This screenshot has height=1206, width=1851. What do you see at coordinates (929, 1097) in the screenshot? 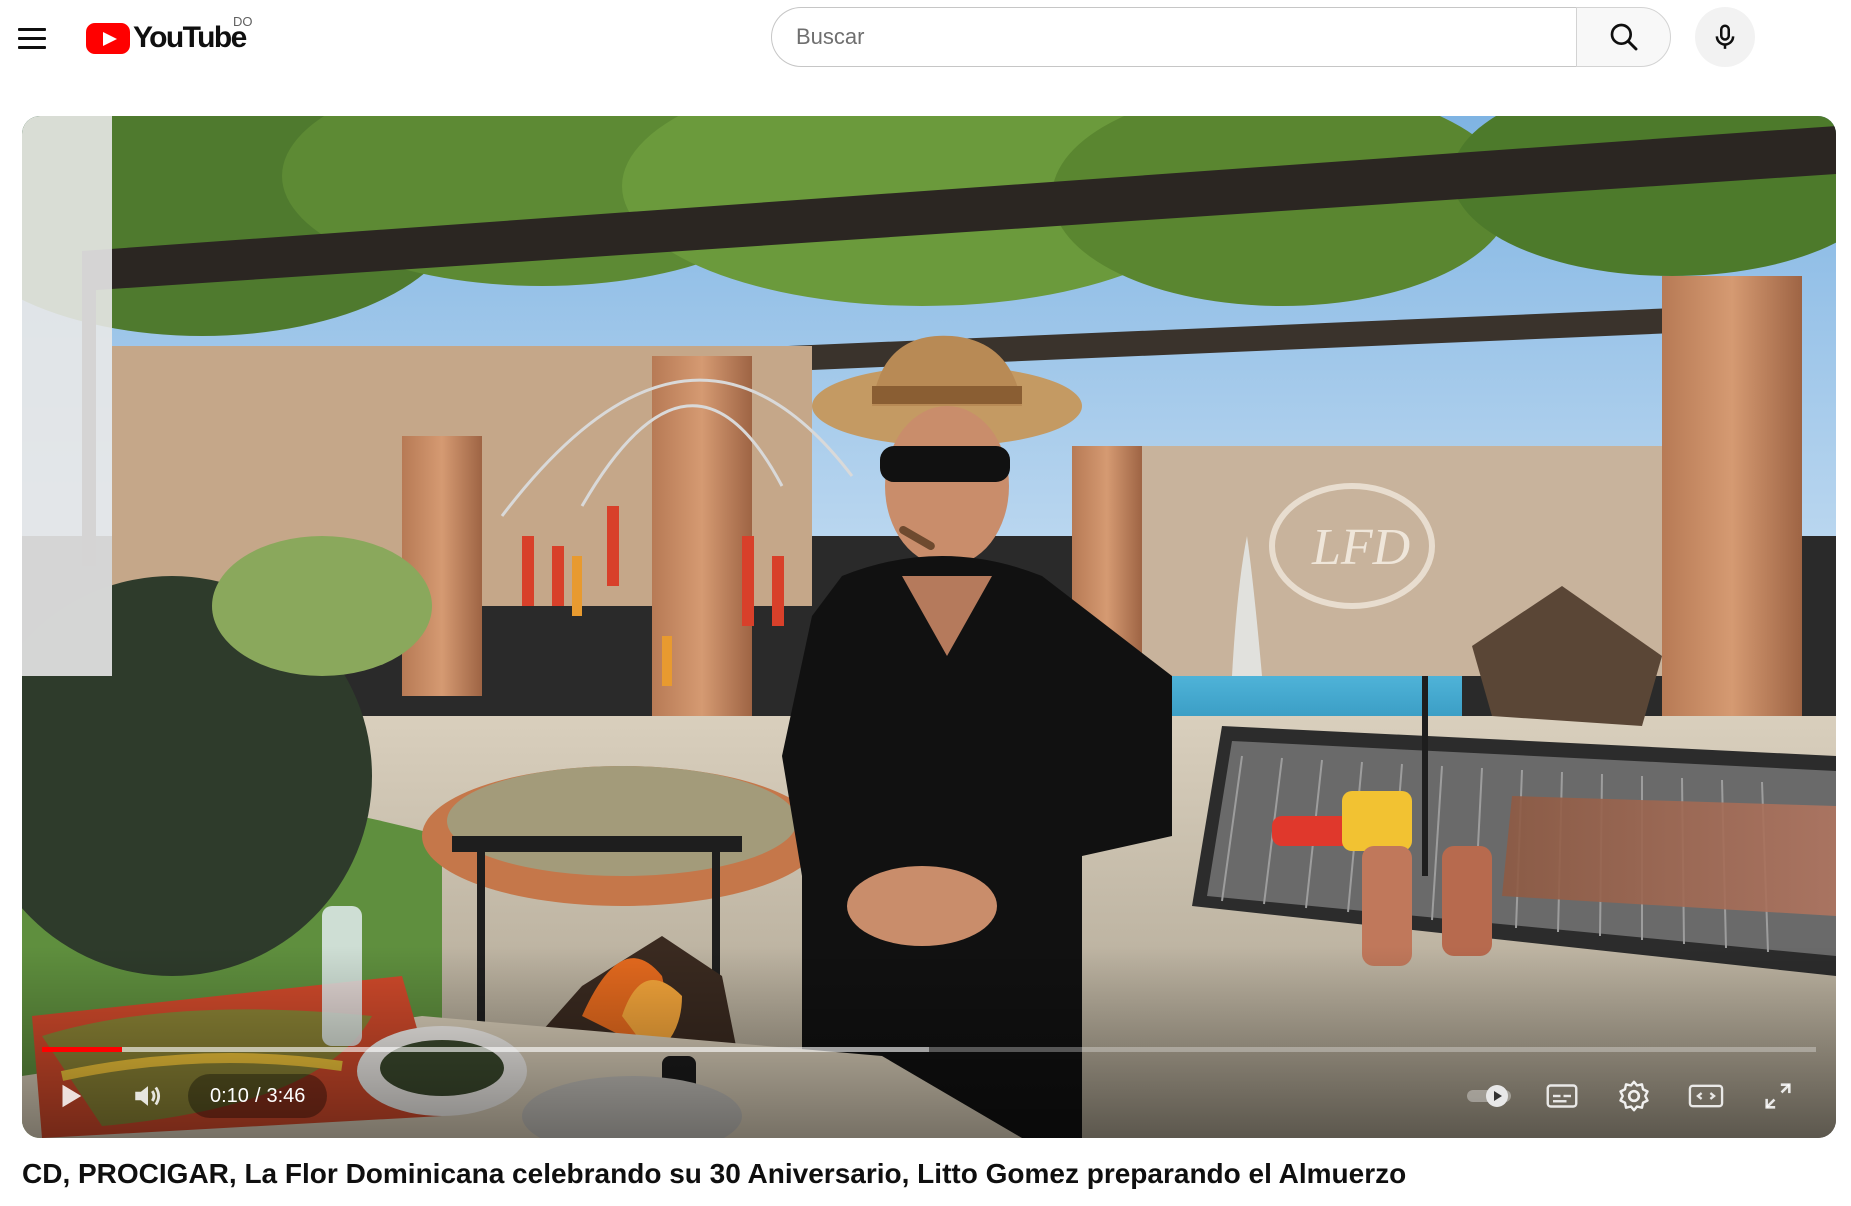
I see `player-controls: 0:10 / 3:46` at bounding box center [929, 1097].